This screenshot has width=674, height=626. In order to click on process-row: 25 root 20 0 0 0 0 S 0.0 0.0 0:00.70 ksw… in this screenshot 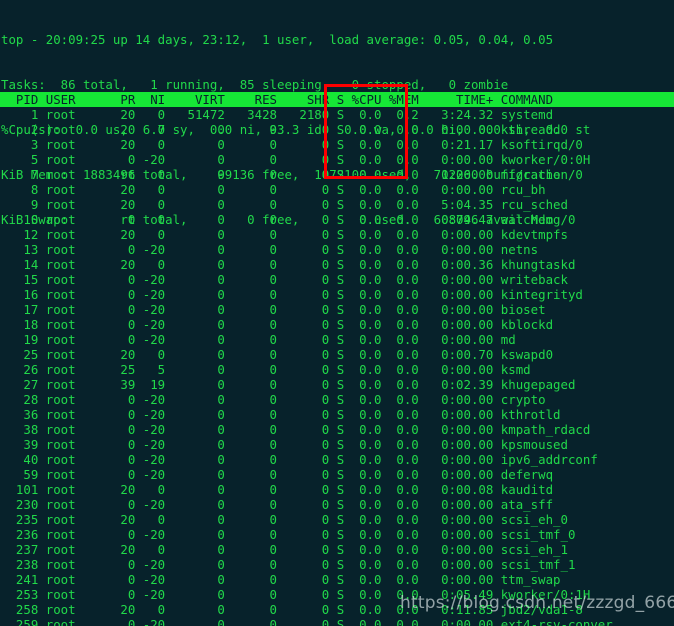, I will do `click(337, 354)`.